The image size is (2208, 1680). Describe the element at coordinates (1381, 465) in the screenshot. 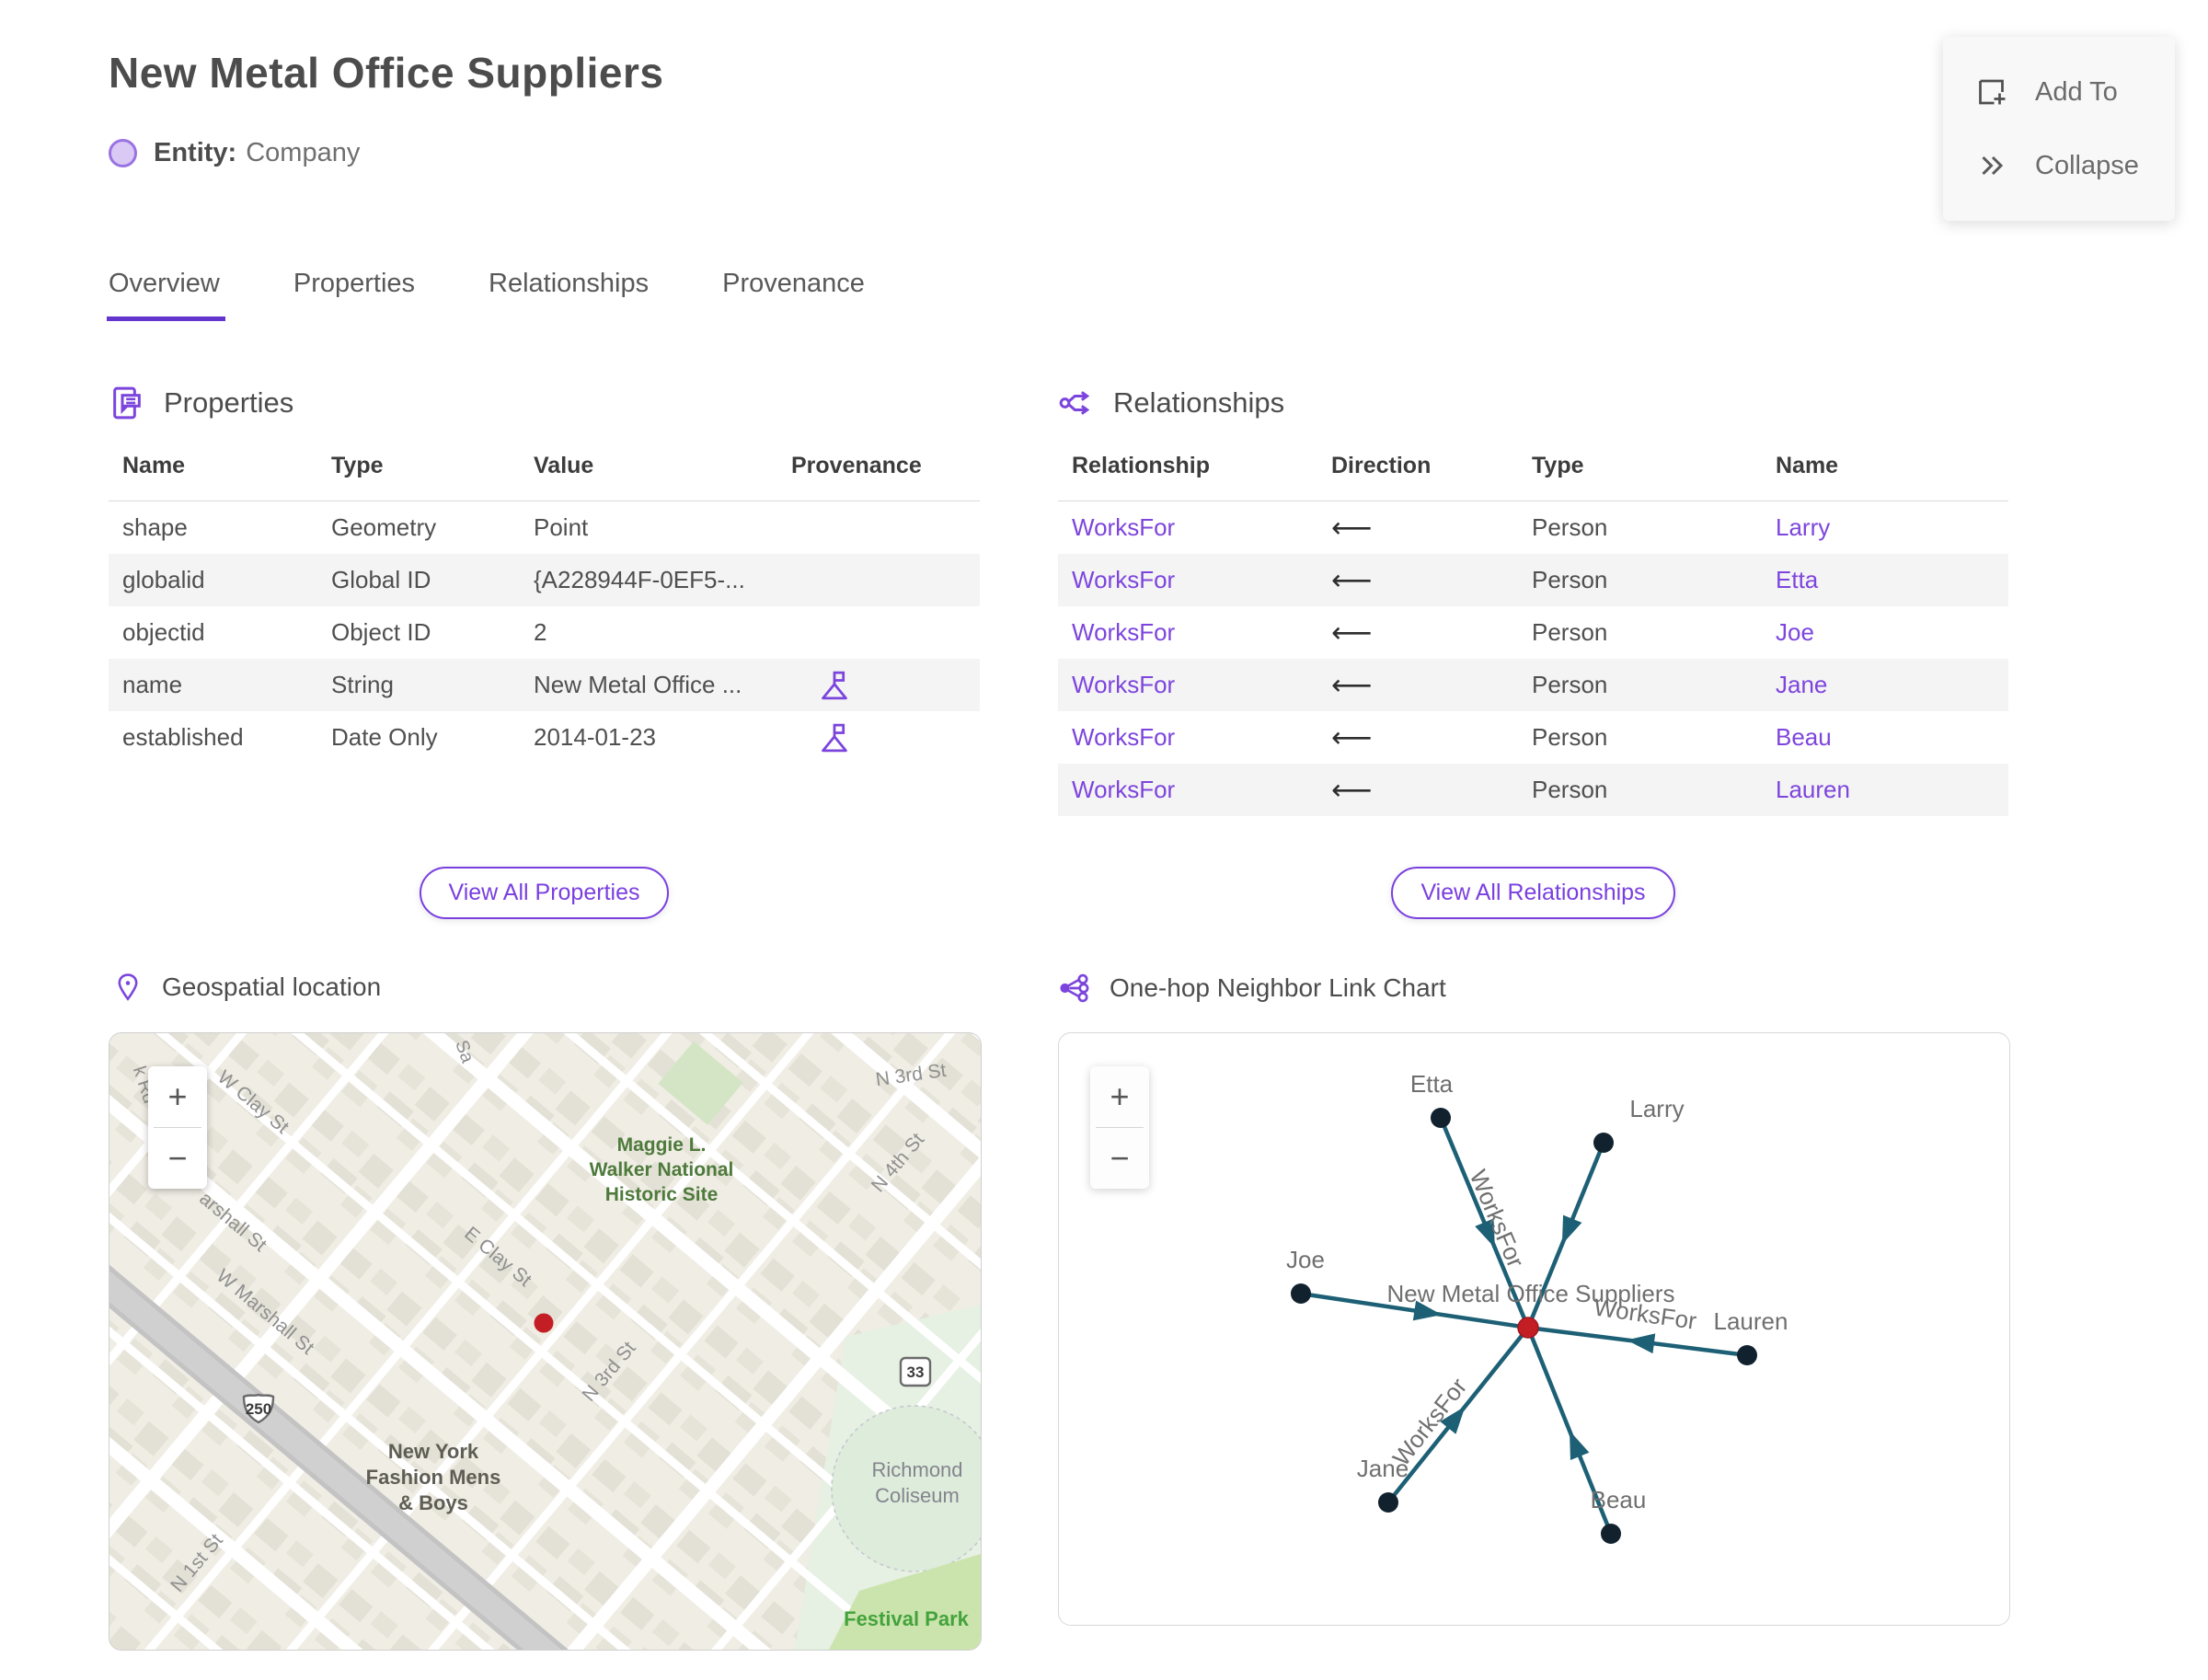

I see `column-header: Direction` at that location.